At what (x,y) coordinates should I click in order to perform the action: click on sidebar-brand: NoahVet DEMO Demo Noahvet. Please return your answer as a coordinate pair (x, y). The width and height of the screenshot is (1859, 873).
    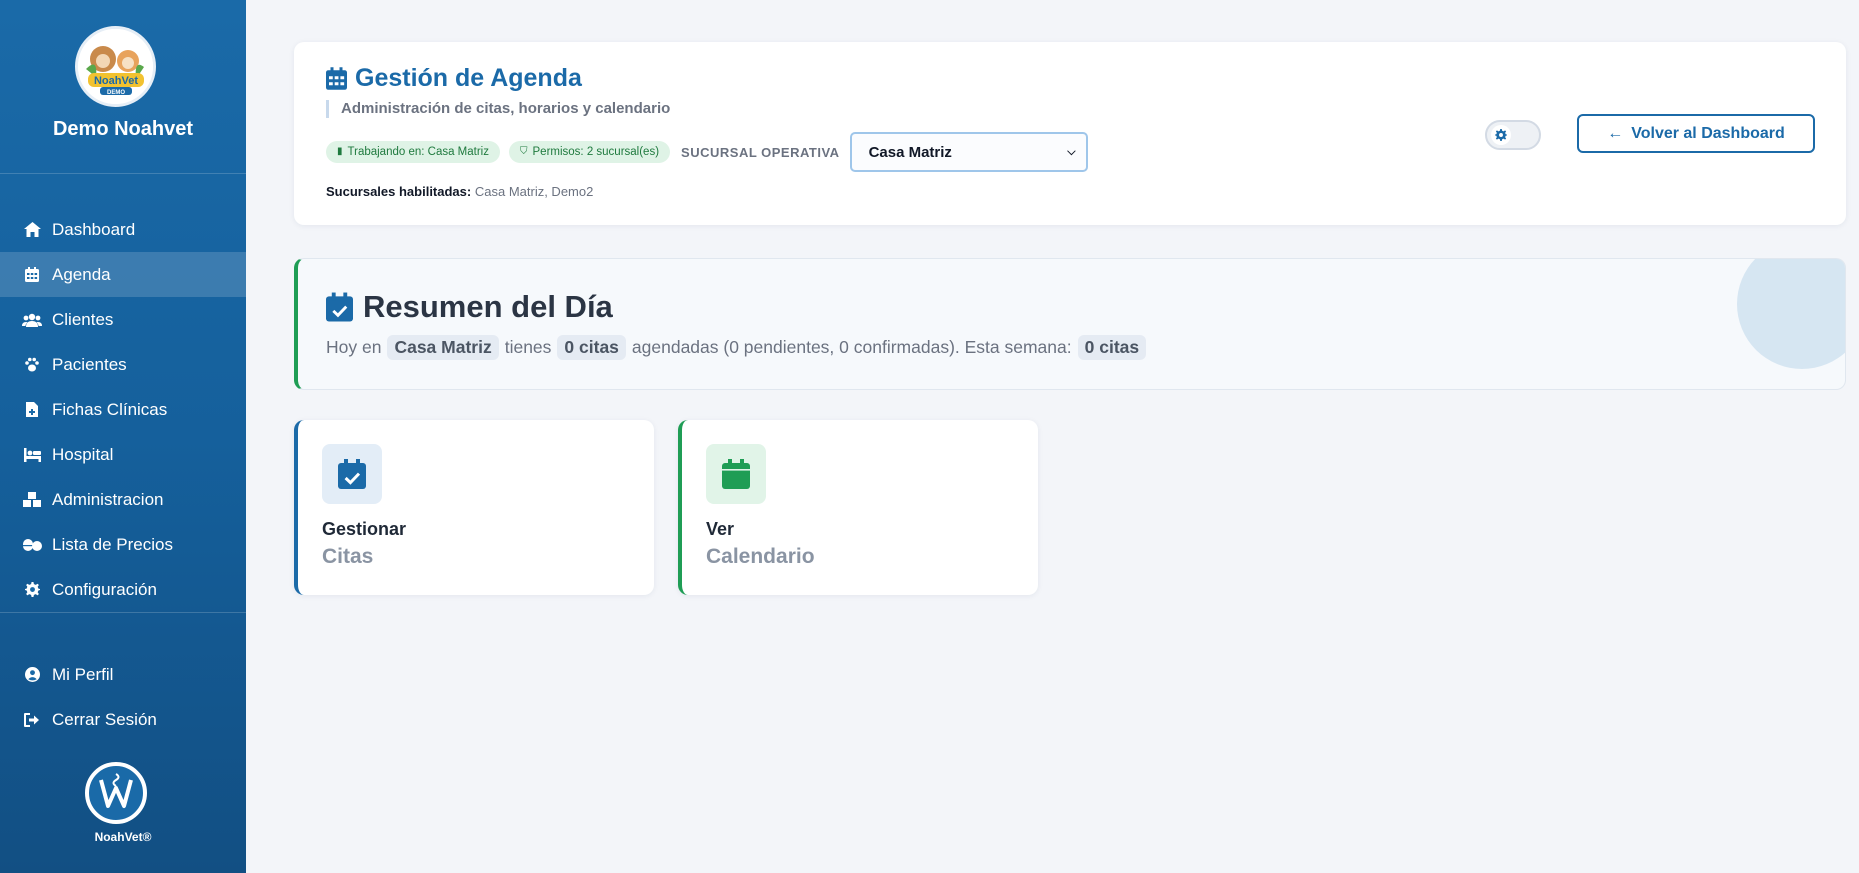
    Looking at the image, I should click on (123, 87).